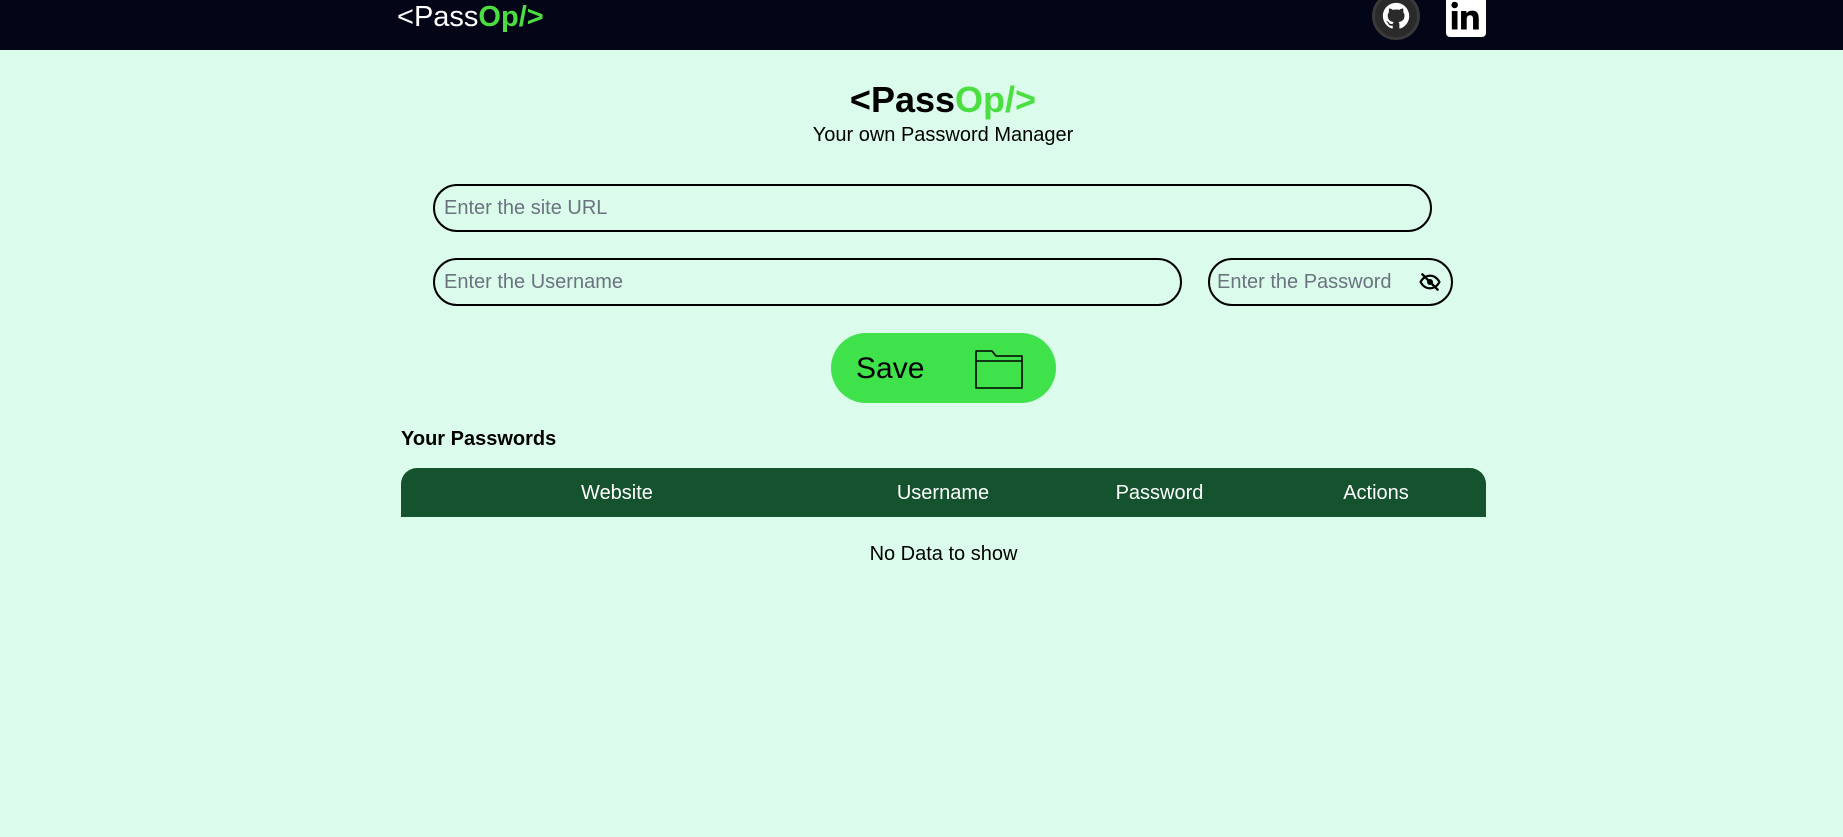 Image resolution: width=1843 pixels, height=837 pixels. I want to click on navbar: <PassOp/>, so click(921, 25).